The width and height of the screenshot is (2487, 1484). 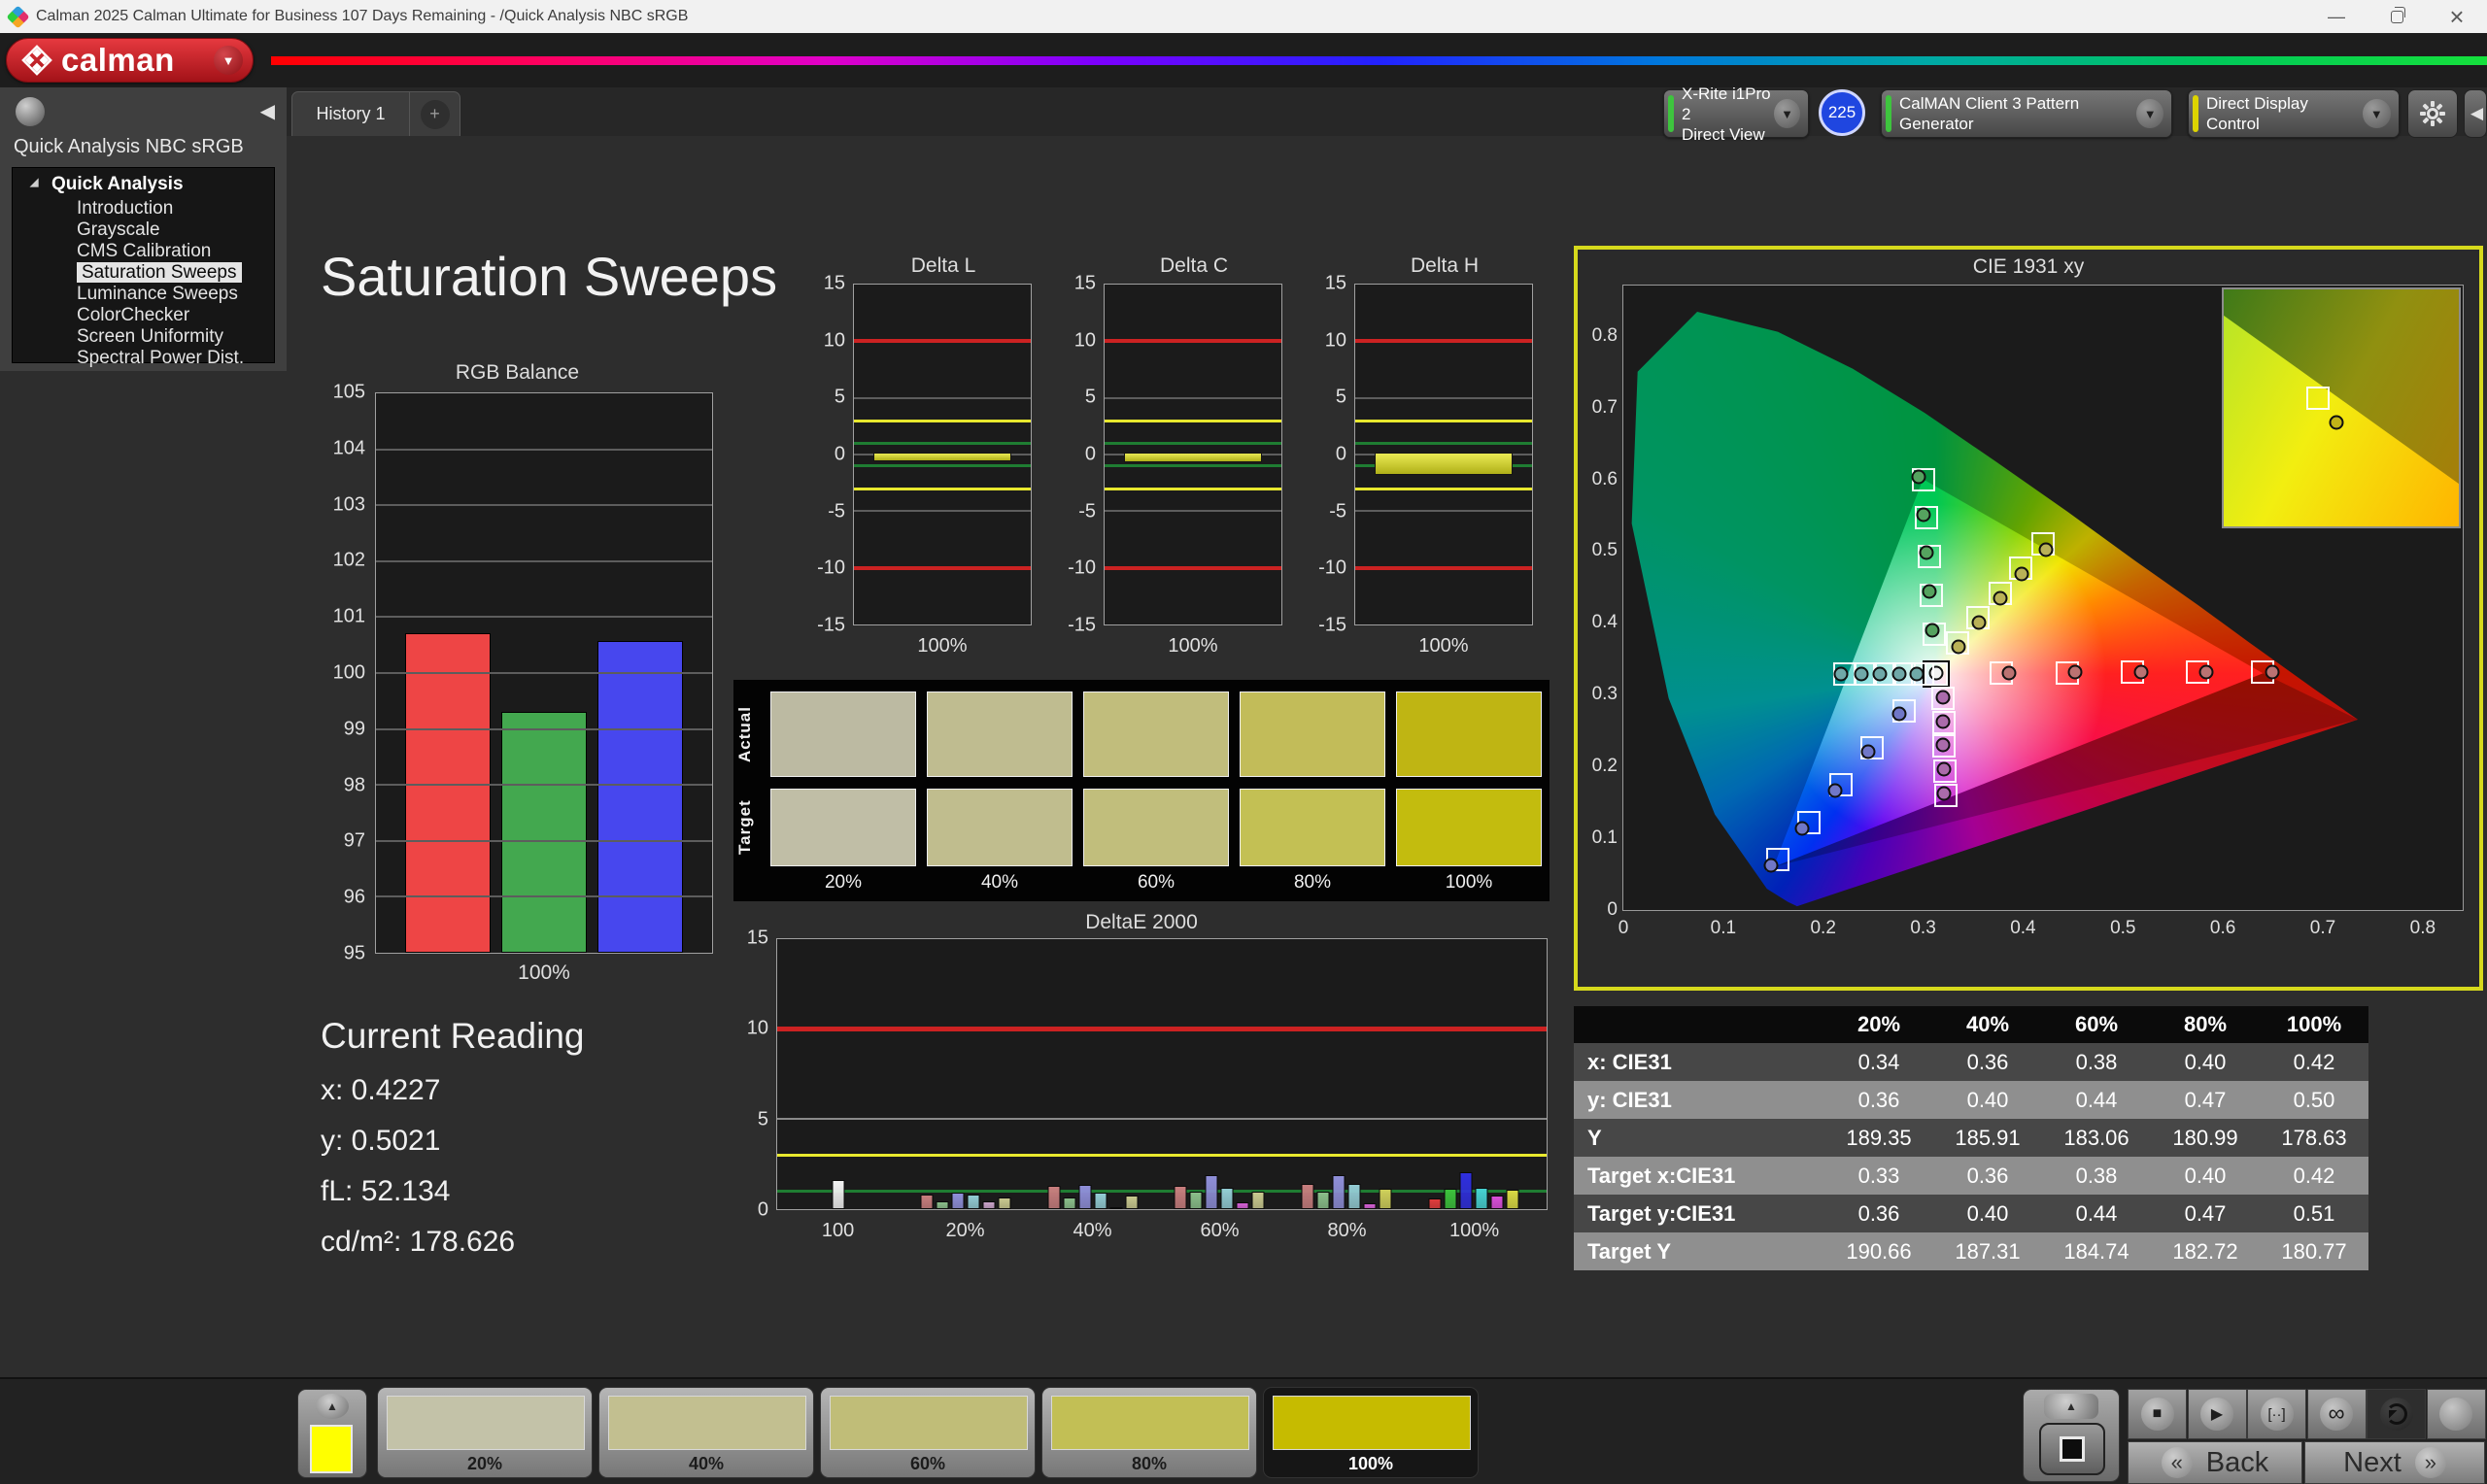 What do you see at coordinates (1312, 883) in the screenshot?
I see `swatch-col-label: 80%` at bounding box center [1312, 883].